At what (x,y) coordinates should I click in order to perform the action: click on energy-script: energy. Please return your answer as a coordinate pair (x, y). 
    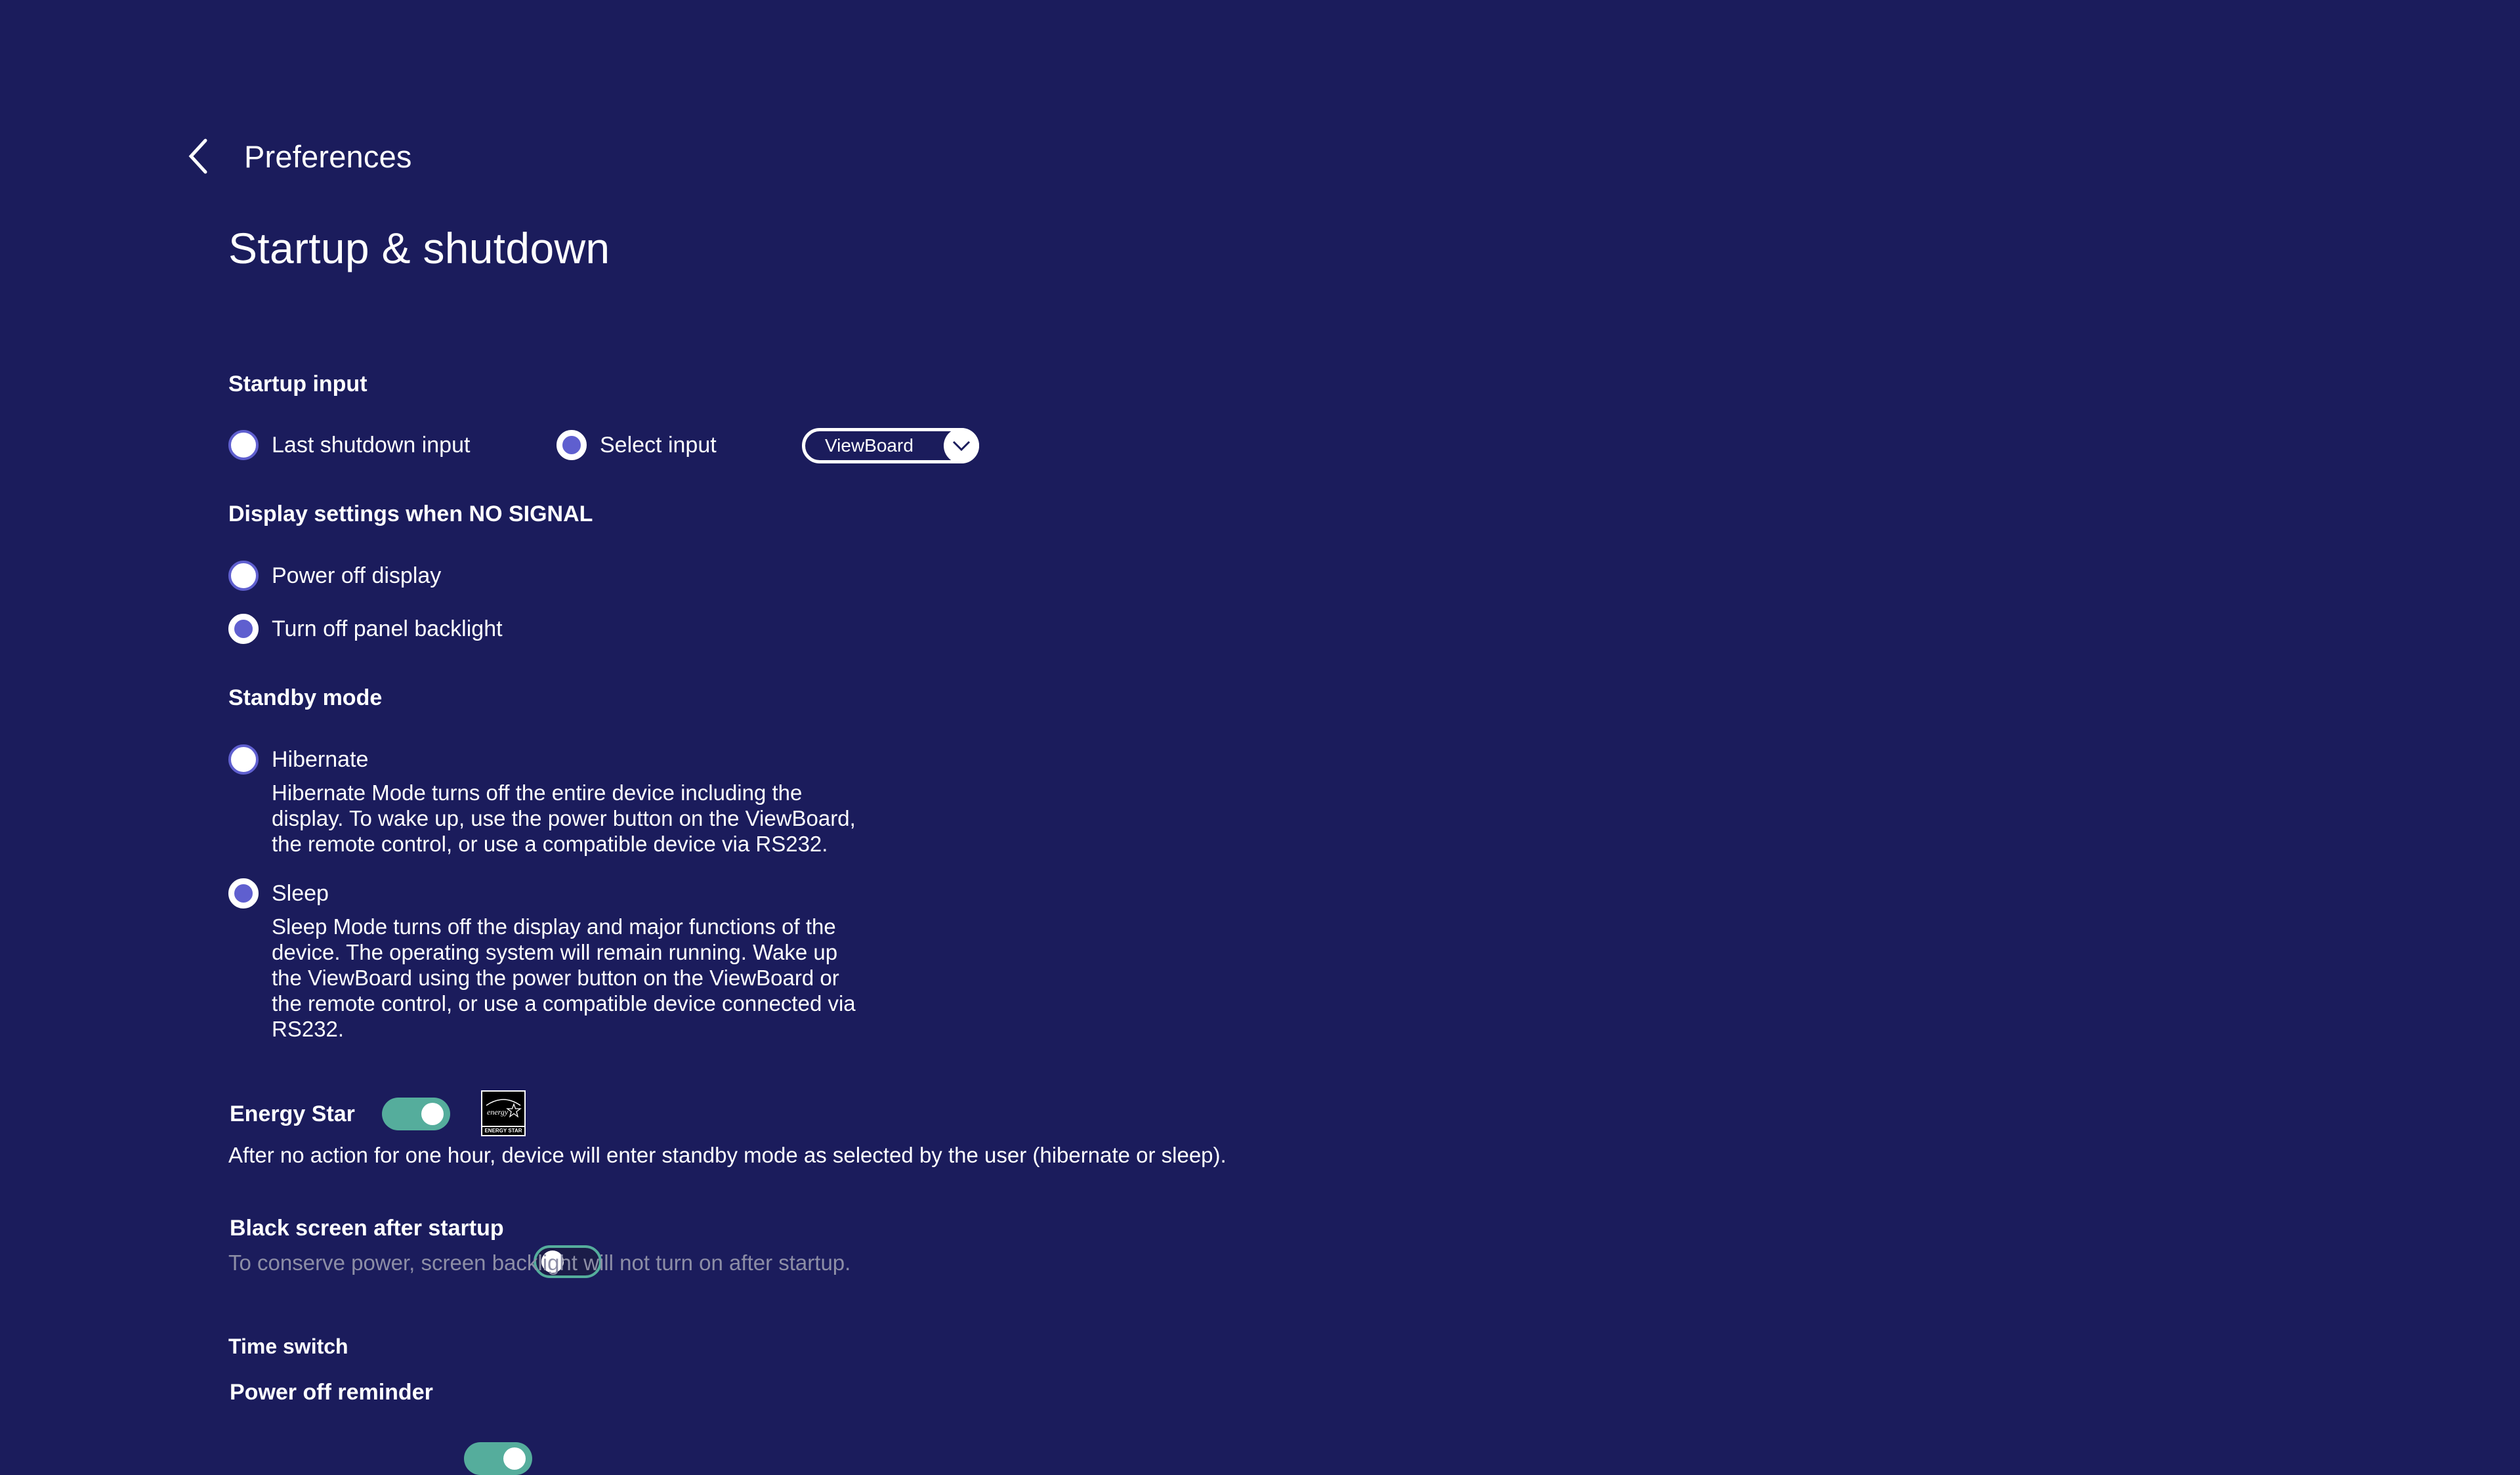
    Looking at the image, I should click on (498, 1112).